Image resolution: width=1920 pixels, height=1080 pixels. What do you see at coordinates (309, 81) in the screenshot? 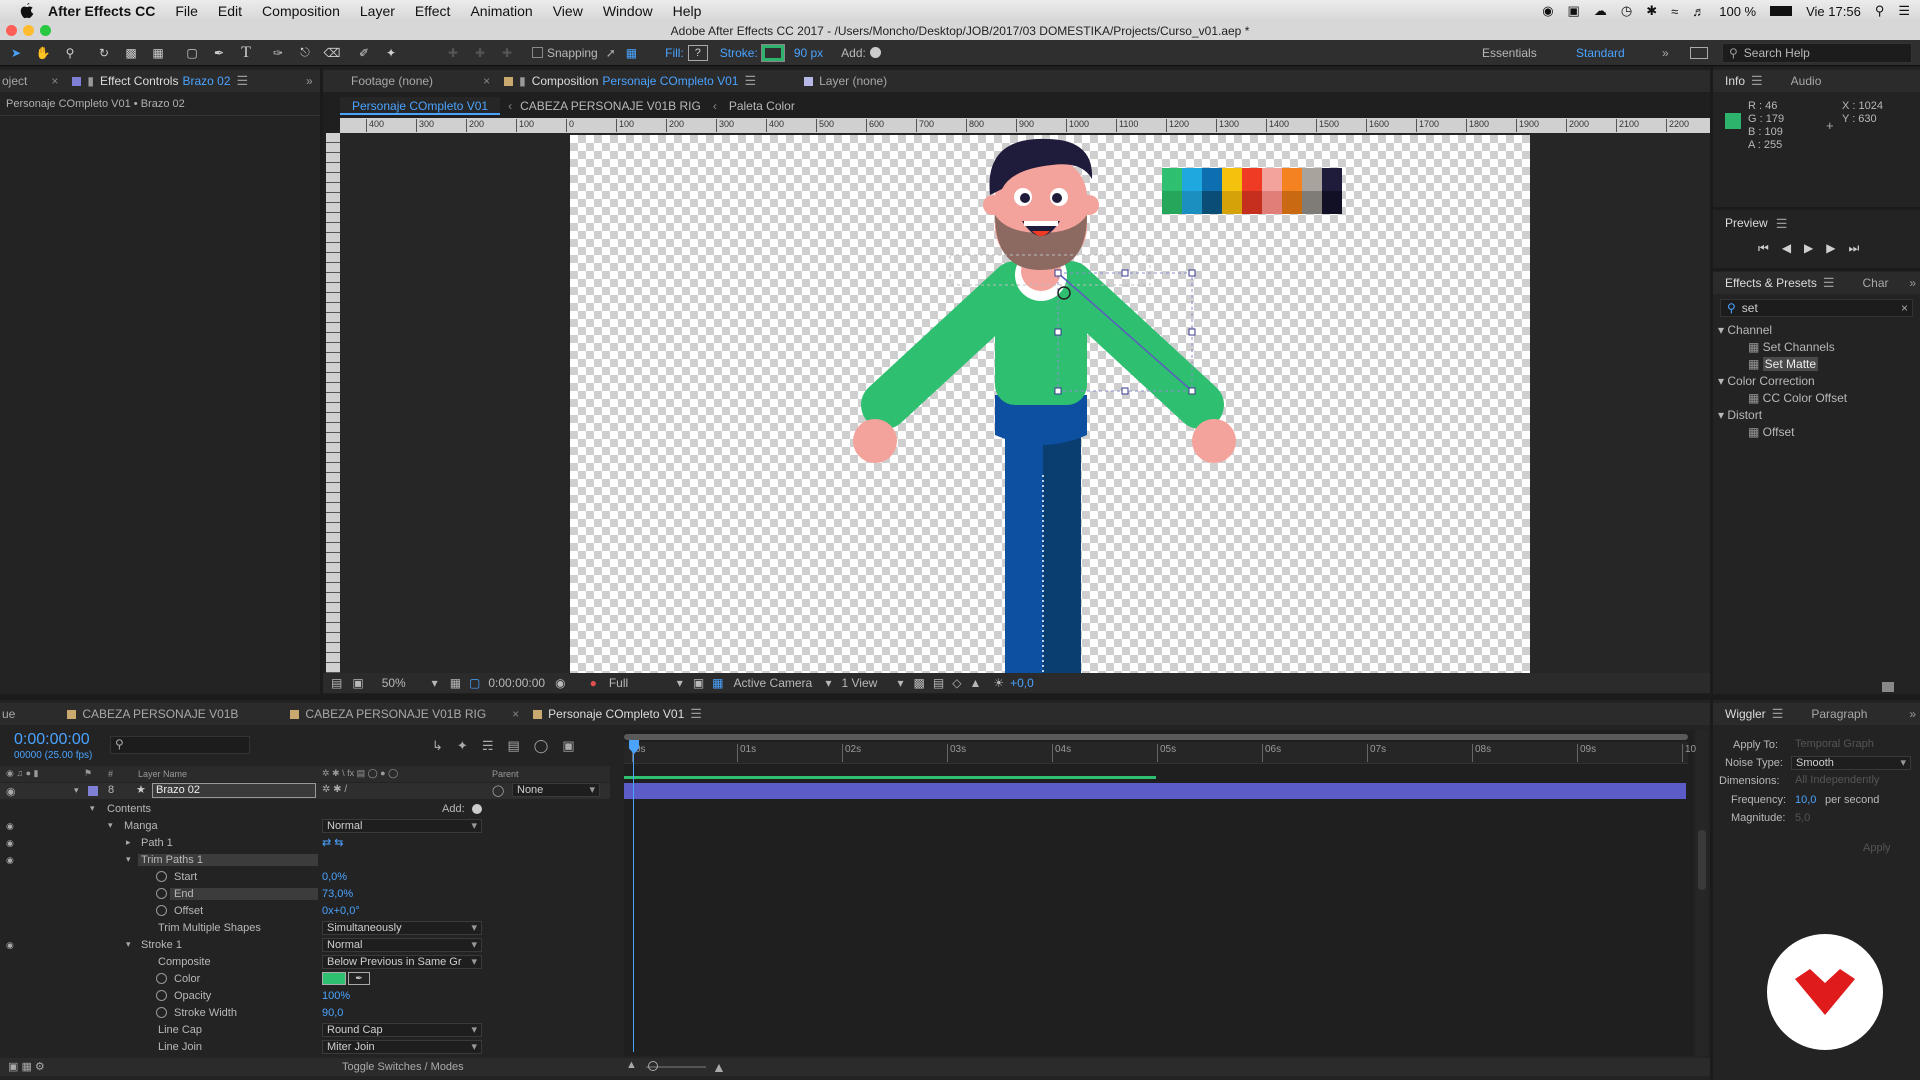
I see `panel-expand-icon: »` at bounding box center [309, 81].